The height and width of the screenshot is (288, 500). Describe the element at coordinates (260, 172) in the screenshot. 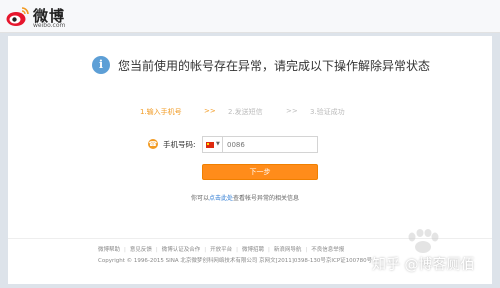

I see `next-step-button: 下一步` at that location.